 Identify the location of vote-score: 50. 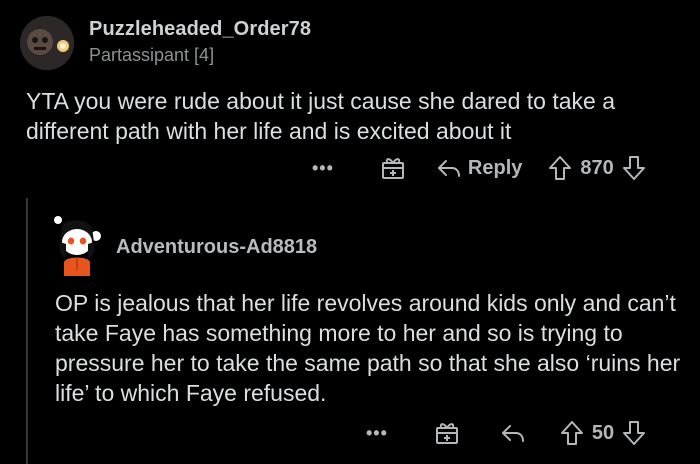
(603, 432).